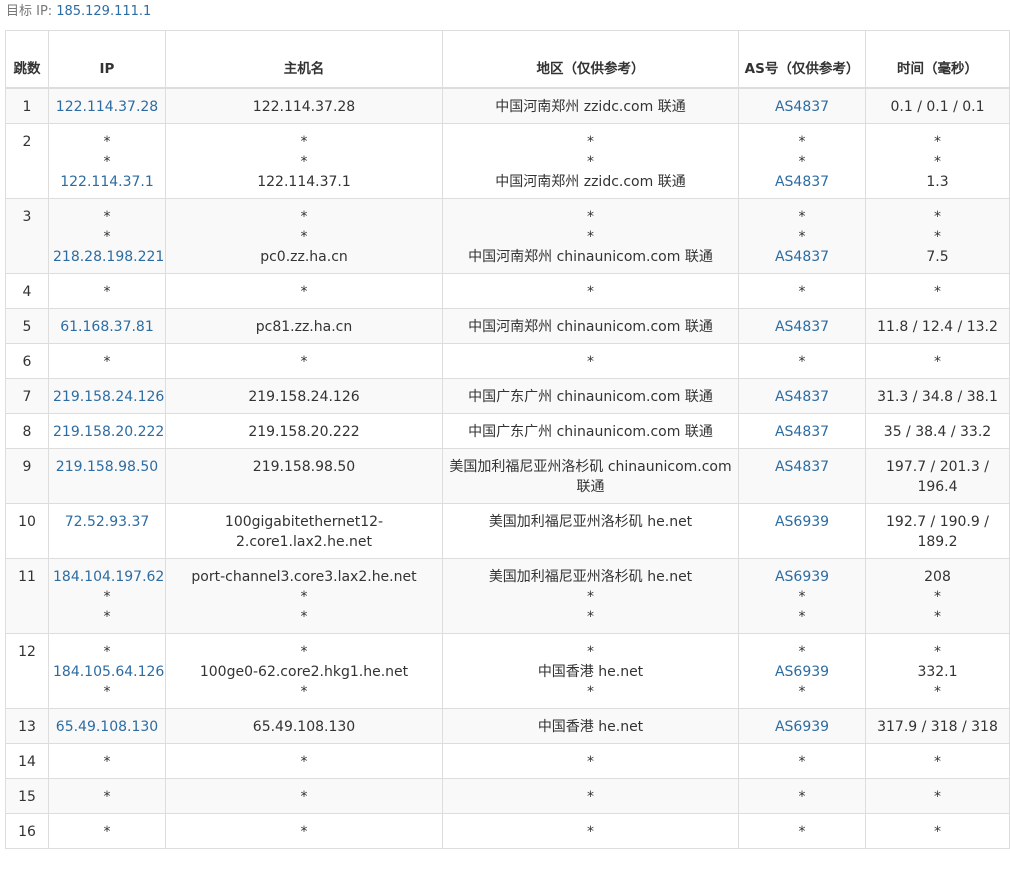  I want to click on as-cell: AS6939, so click(802, 531).